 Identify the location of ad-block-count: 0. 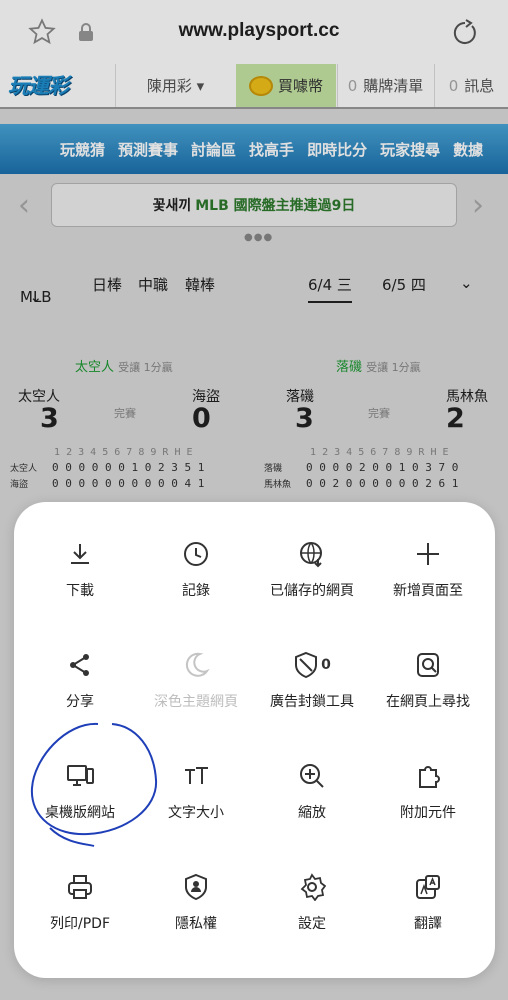
(326, 665).